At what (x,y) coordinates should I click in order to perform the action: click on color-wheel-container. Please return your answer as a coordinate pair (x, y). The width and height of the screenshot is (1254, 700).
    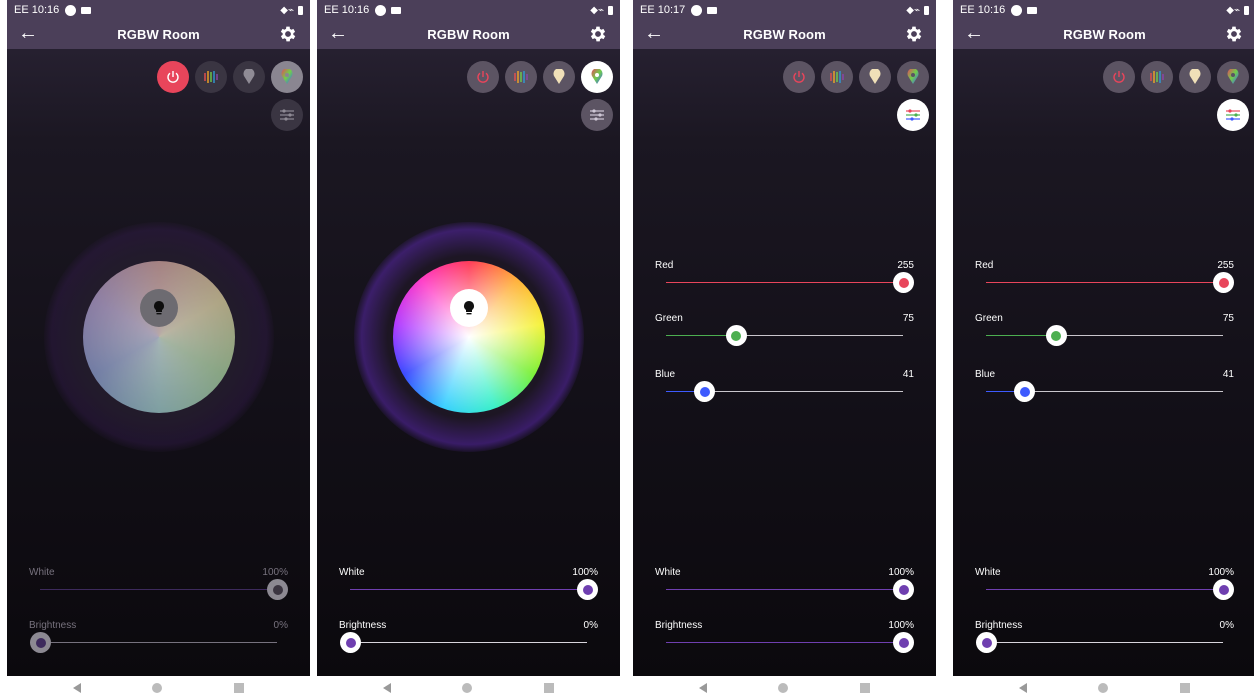
    Looking at the image, I should click on (158, 337).